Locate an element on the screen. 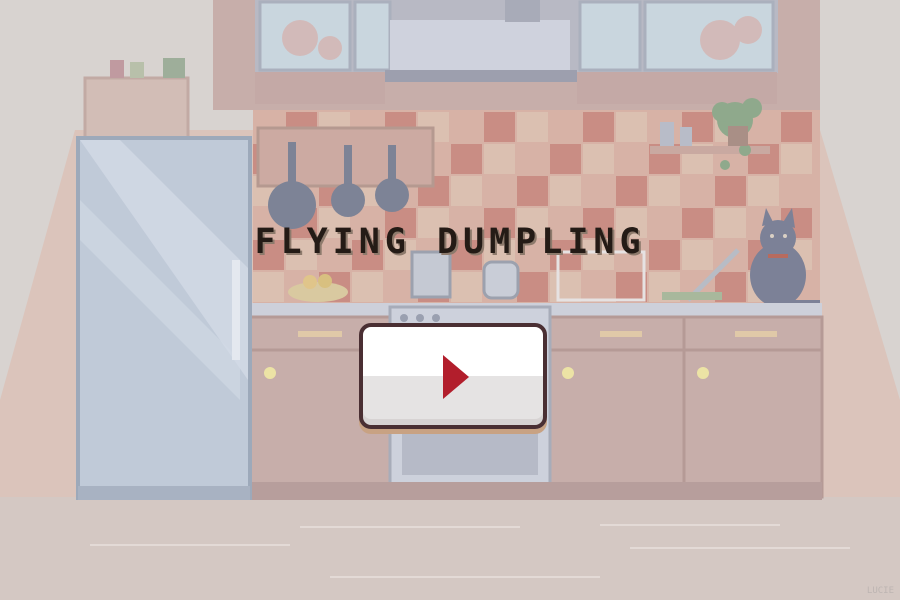 The image size is (900, 600). watermark: LUCIE is located at coordinates (880, 591).